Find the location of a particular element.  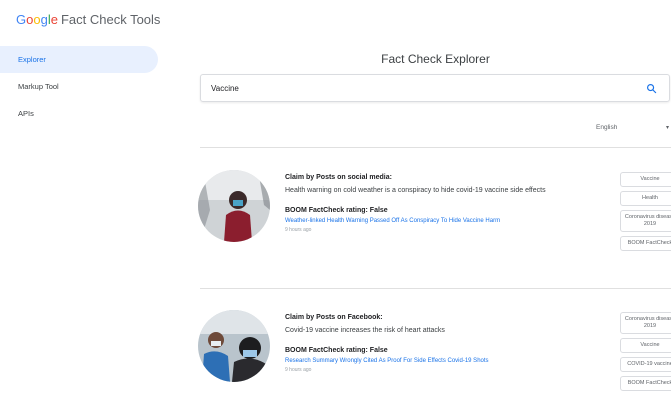

tag-chip: COVID-19 vaccine is located at coordinates (645, 364).